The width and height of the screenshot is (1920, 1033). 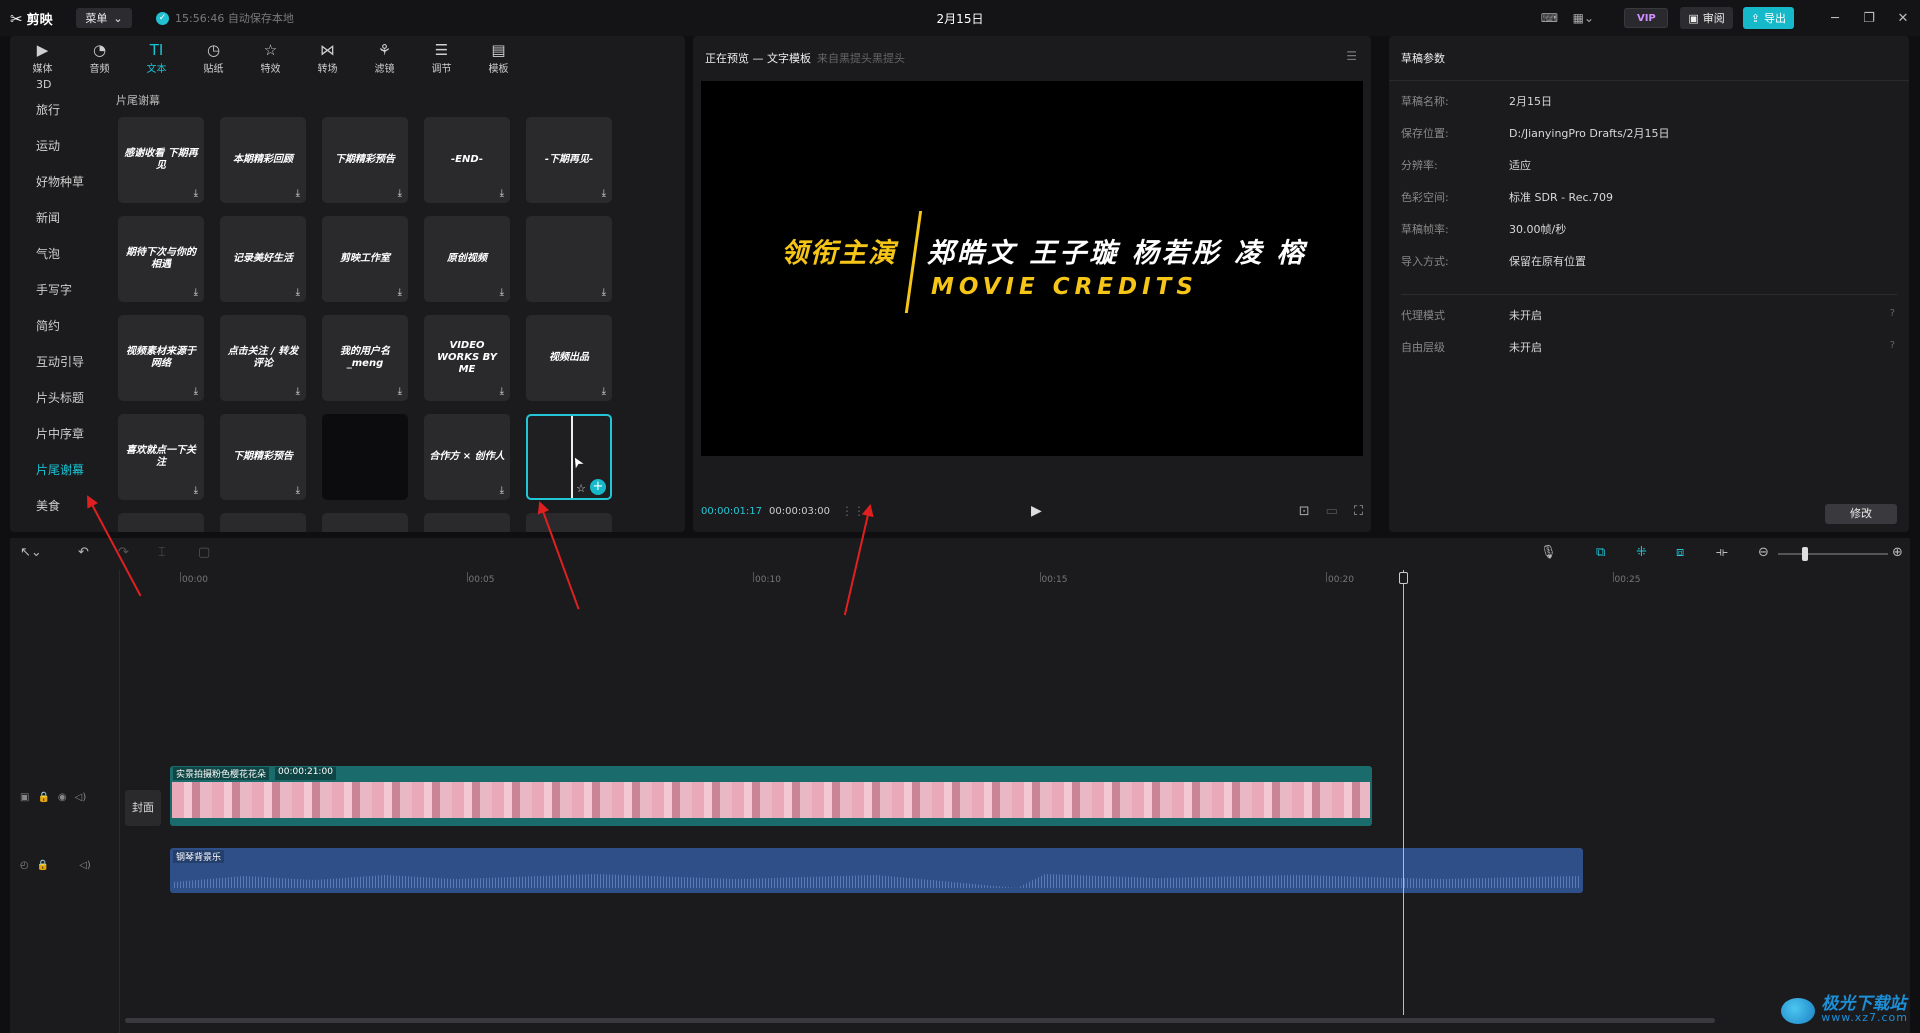 I want to click on review-button: ▣ 审阅, so click(x=1706, y=18).